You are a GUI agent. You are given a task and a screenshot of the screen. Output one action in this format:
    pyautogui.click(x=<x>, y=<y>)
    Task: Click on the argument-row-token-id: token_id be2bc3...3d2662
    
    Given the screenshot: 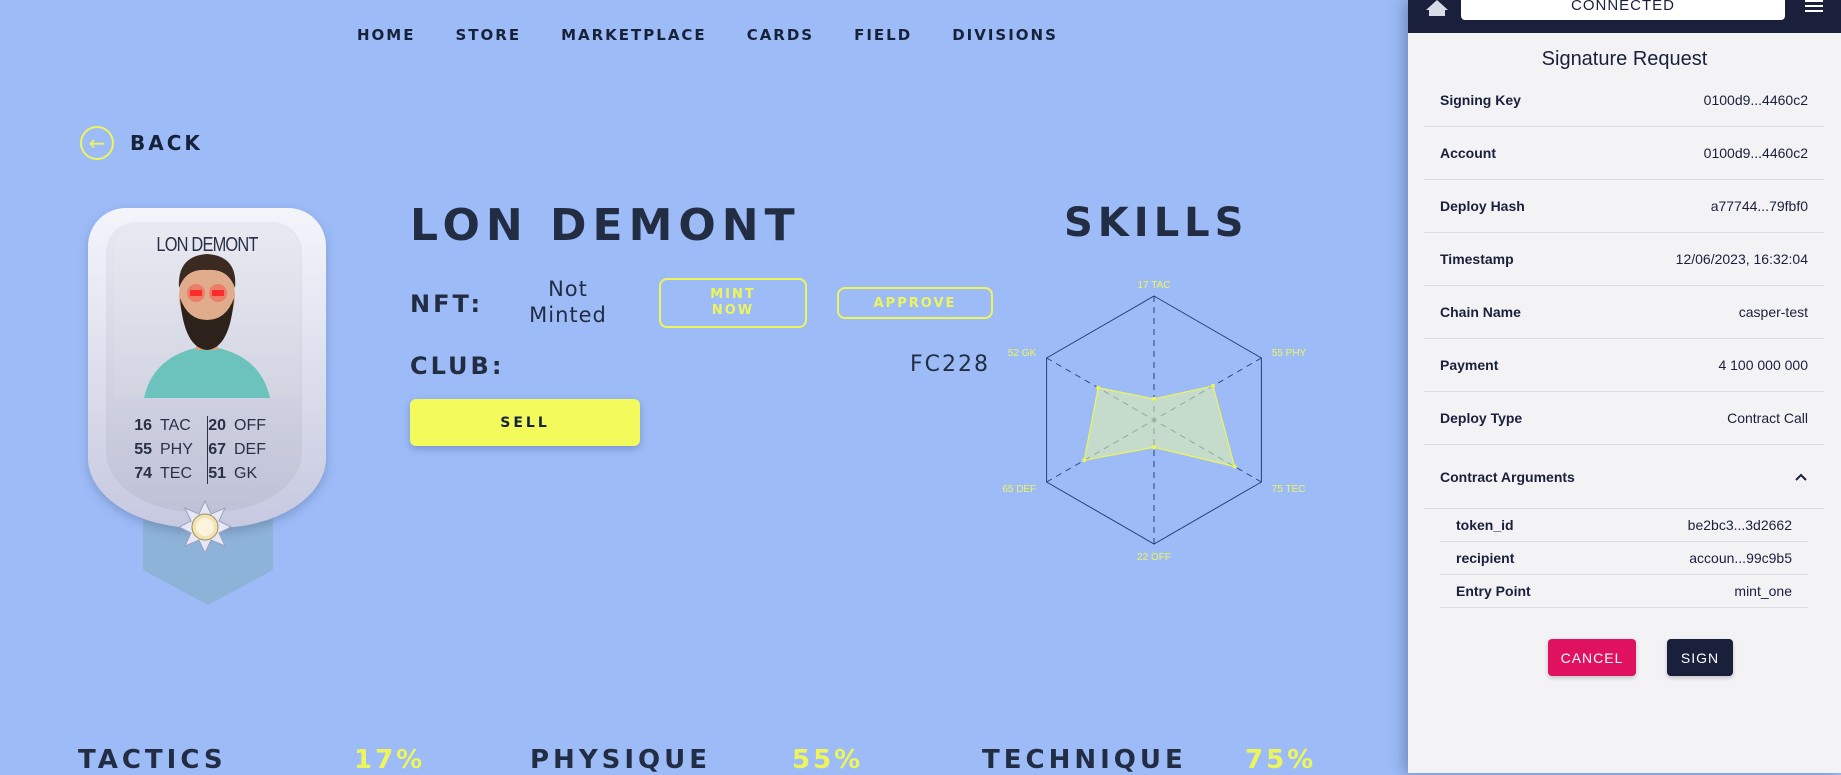 What is the action you would take?
    pyautogui.click(x=1624, y=525)
    